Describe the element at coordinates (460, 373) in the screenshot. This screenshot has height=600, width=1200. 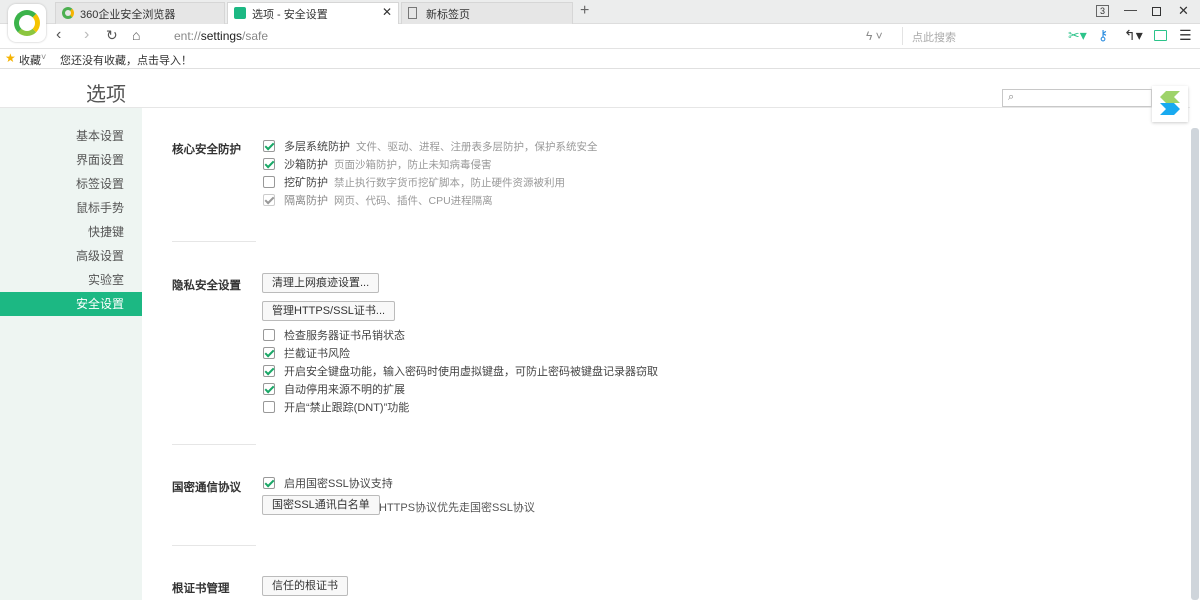
I see `privacy-option: 开启安全键盘功能，输入密码时使用虚拟键盘，可防止密码被键盘记录器窃取` at that location.